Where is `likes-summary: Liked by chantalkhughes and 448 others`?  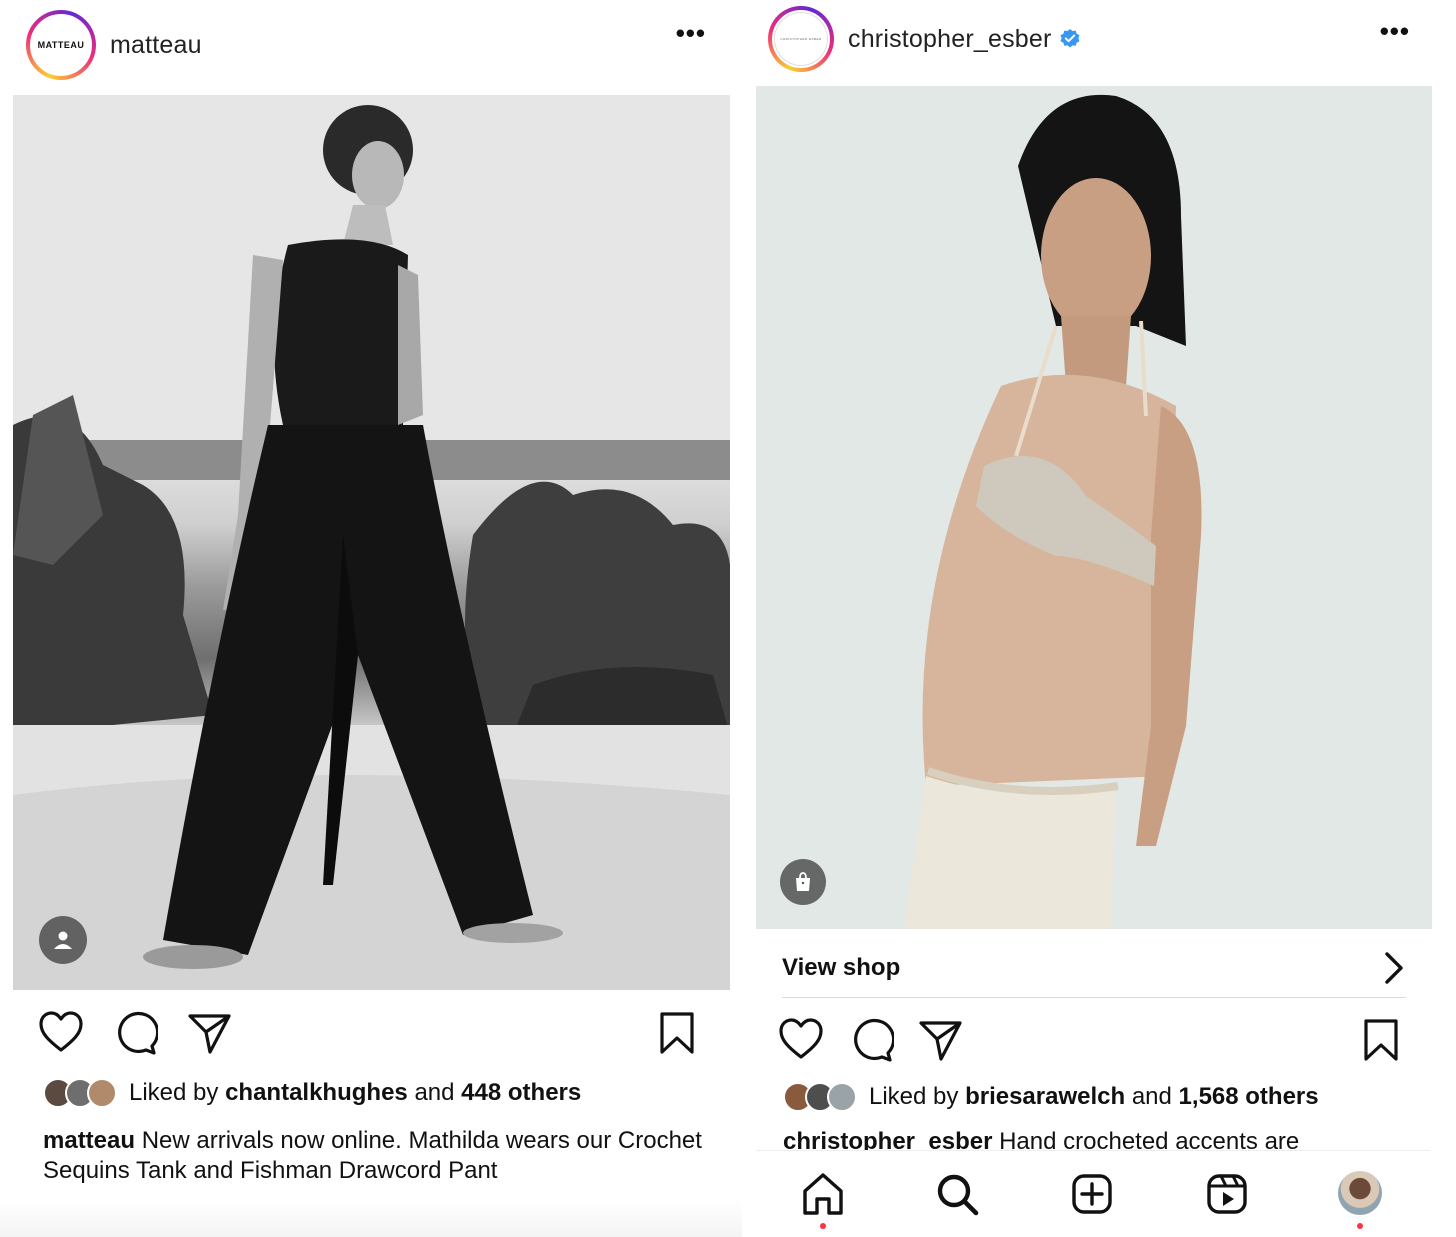 likes-summary: Liked by chantalkhughes and 448 others is located at coordinates (312, 1093).